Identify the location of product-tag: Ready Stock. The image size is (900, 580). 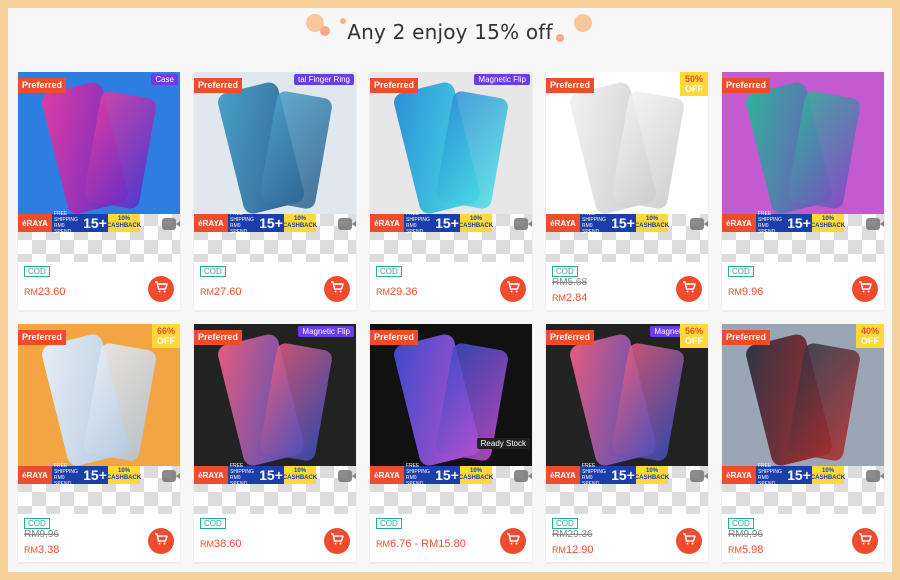
(503, 443).